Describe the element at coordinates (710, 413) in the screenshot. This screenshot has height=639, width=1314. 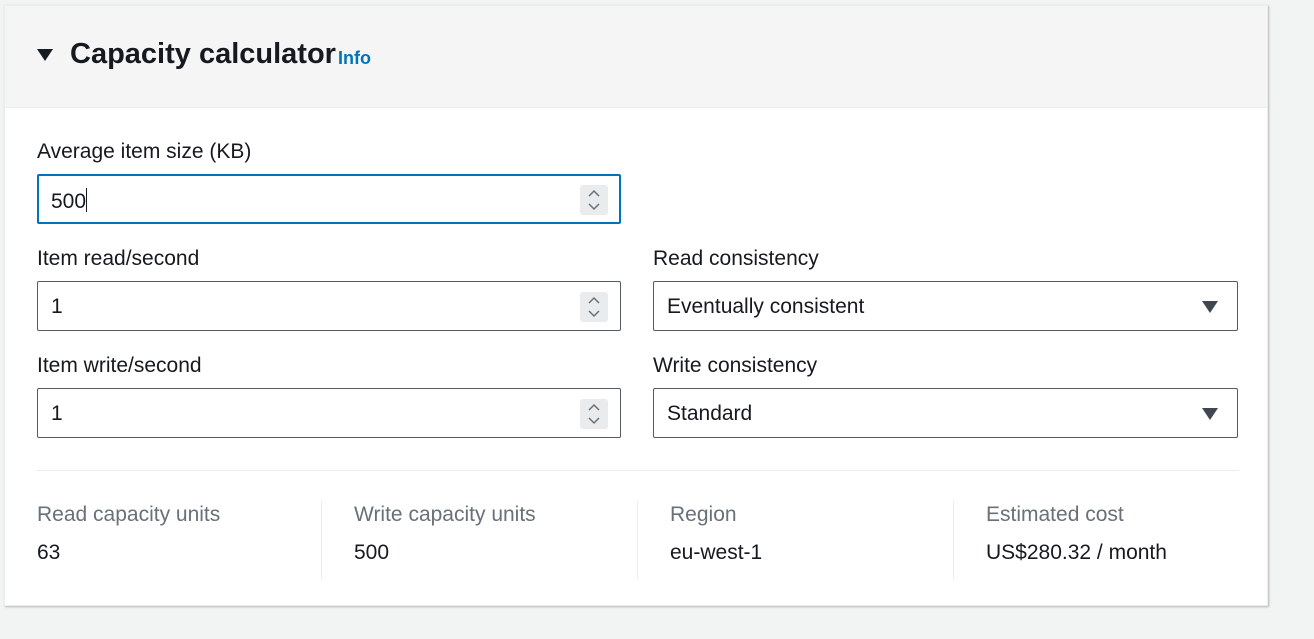
I see `write-consistency-value: Standard` at that location.